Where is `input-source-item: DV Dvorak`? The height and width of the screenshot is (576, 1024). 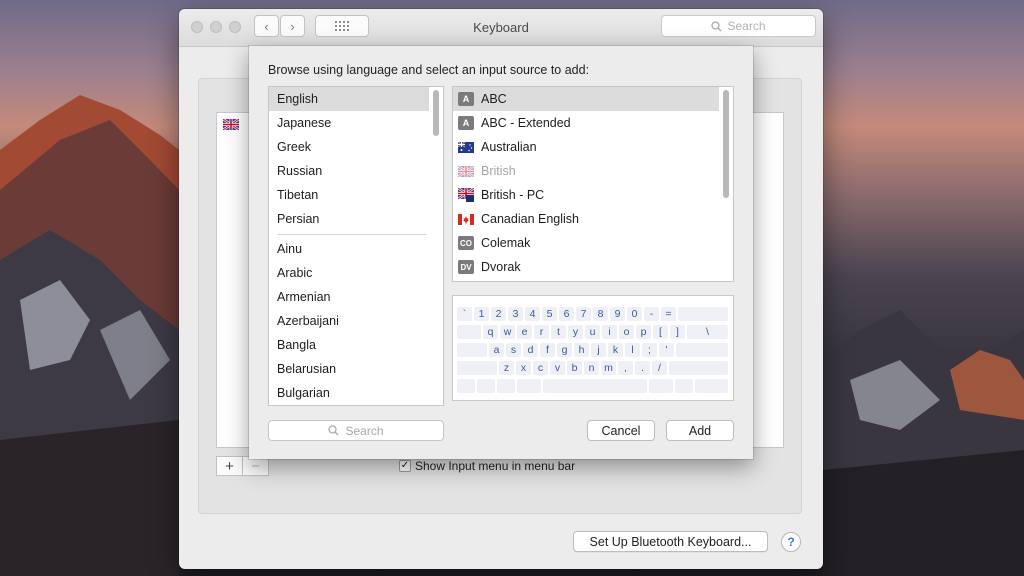 input-source-item: DV Dvorak is located at coordinates (586, 267).